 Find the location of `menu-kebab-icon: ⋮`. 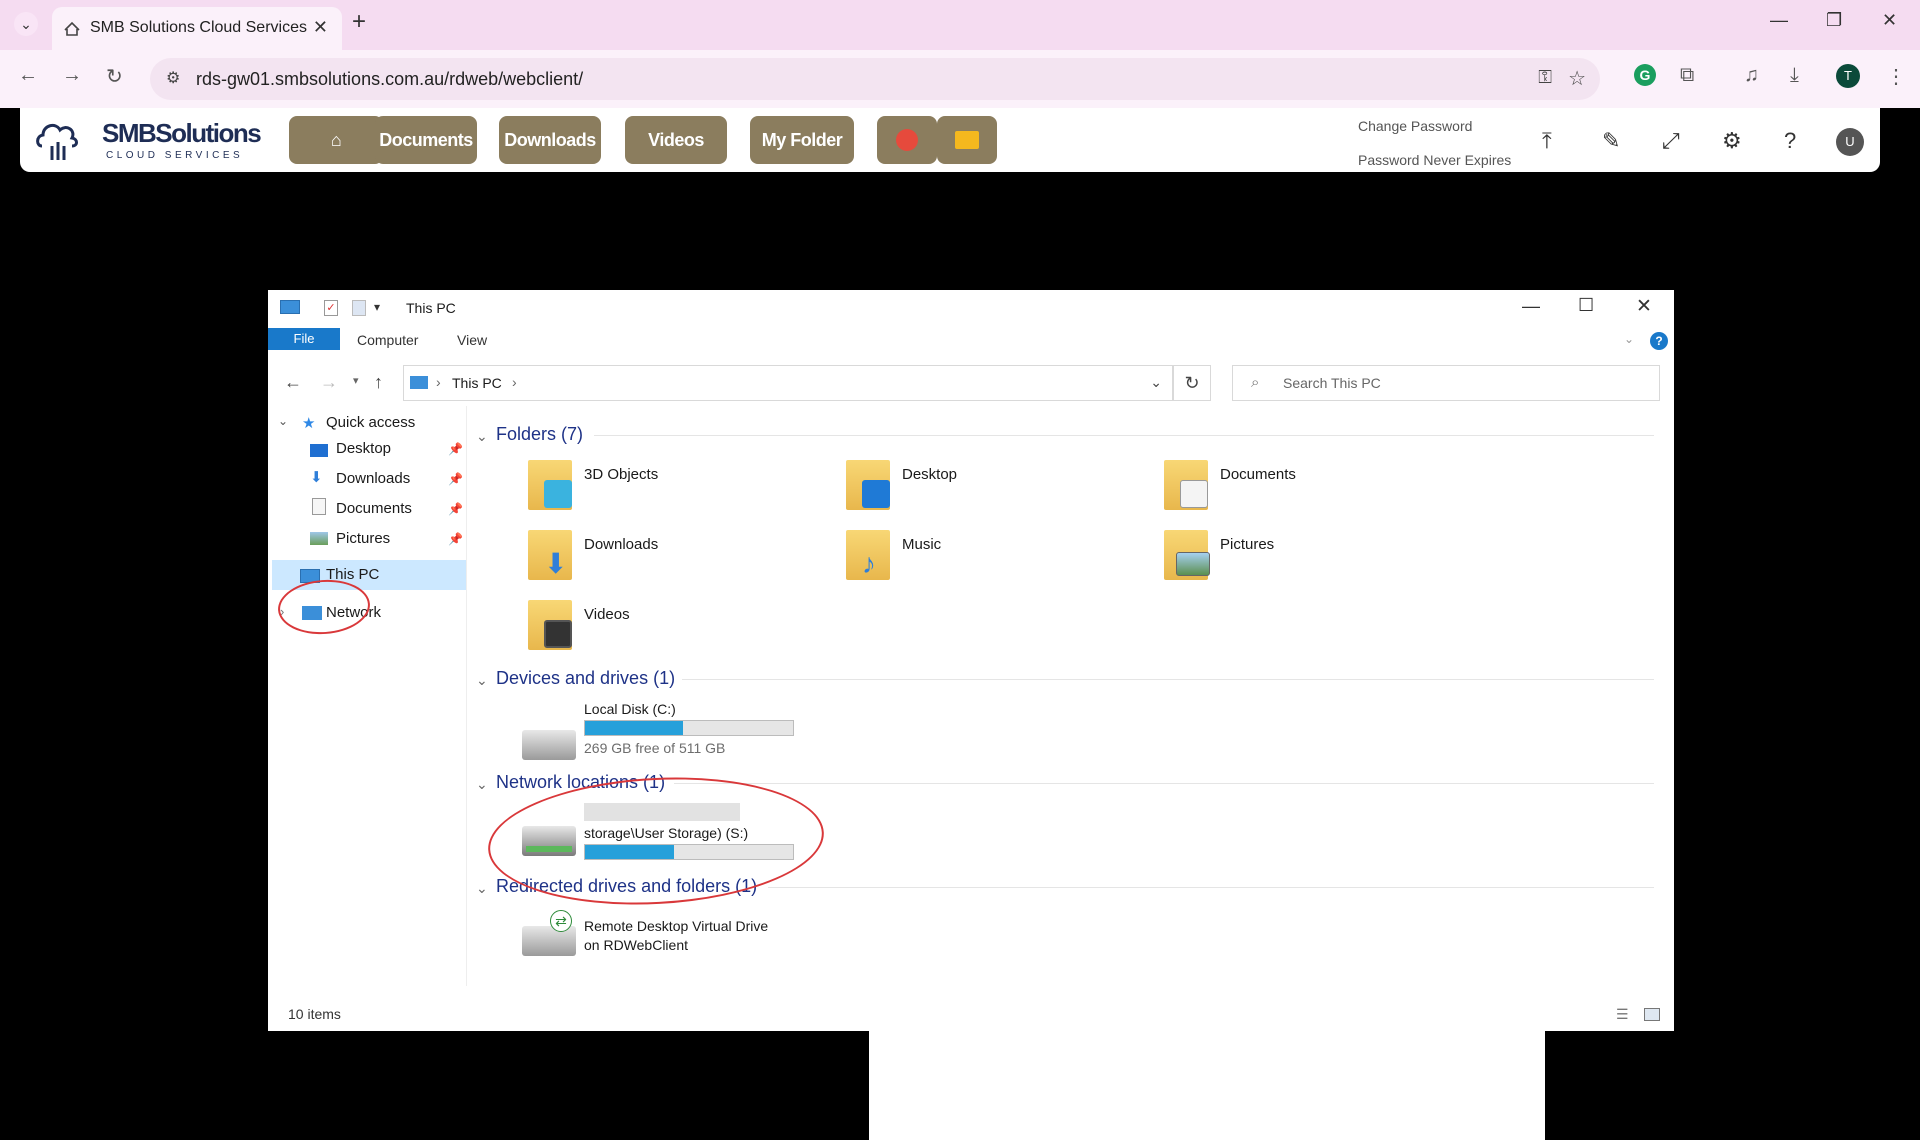

menu-kebab-icon: ⋮ is located at coordinates (1896, 76).